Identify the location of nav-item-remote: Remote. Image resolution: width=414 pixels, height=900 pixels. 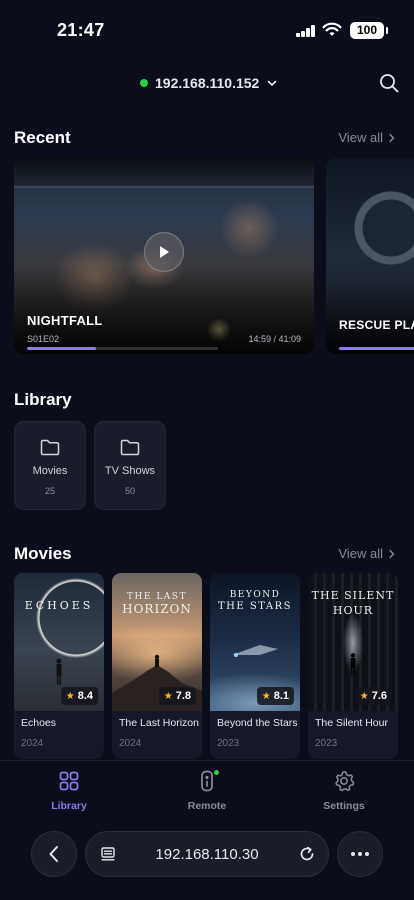
(207, 794).